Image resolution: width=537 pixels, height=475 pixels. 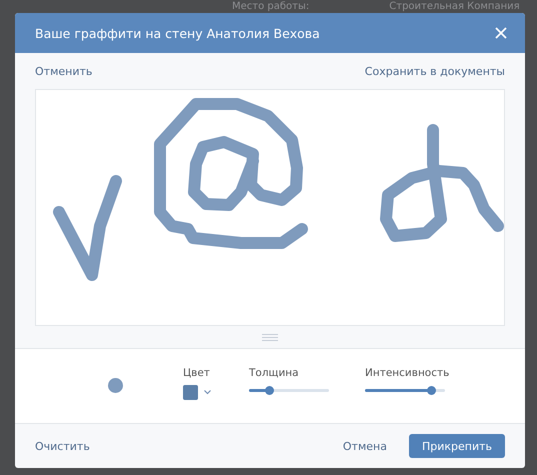 I want to click on clear-link: Очистить, so click(x=62, y=446).